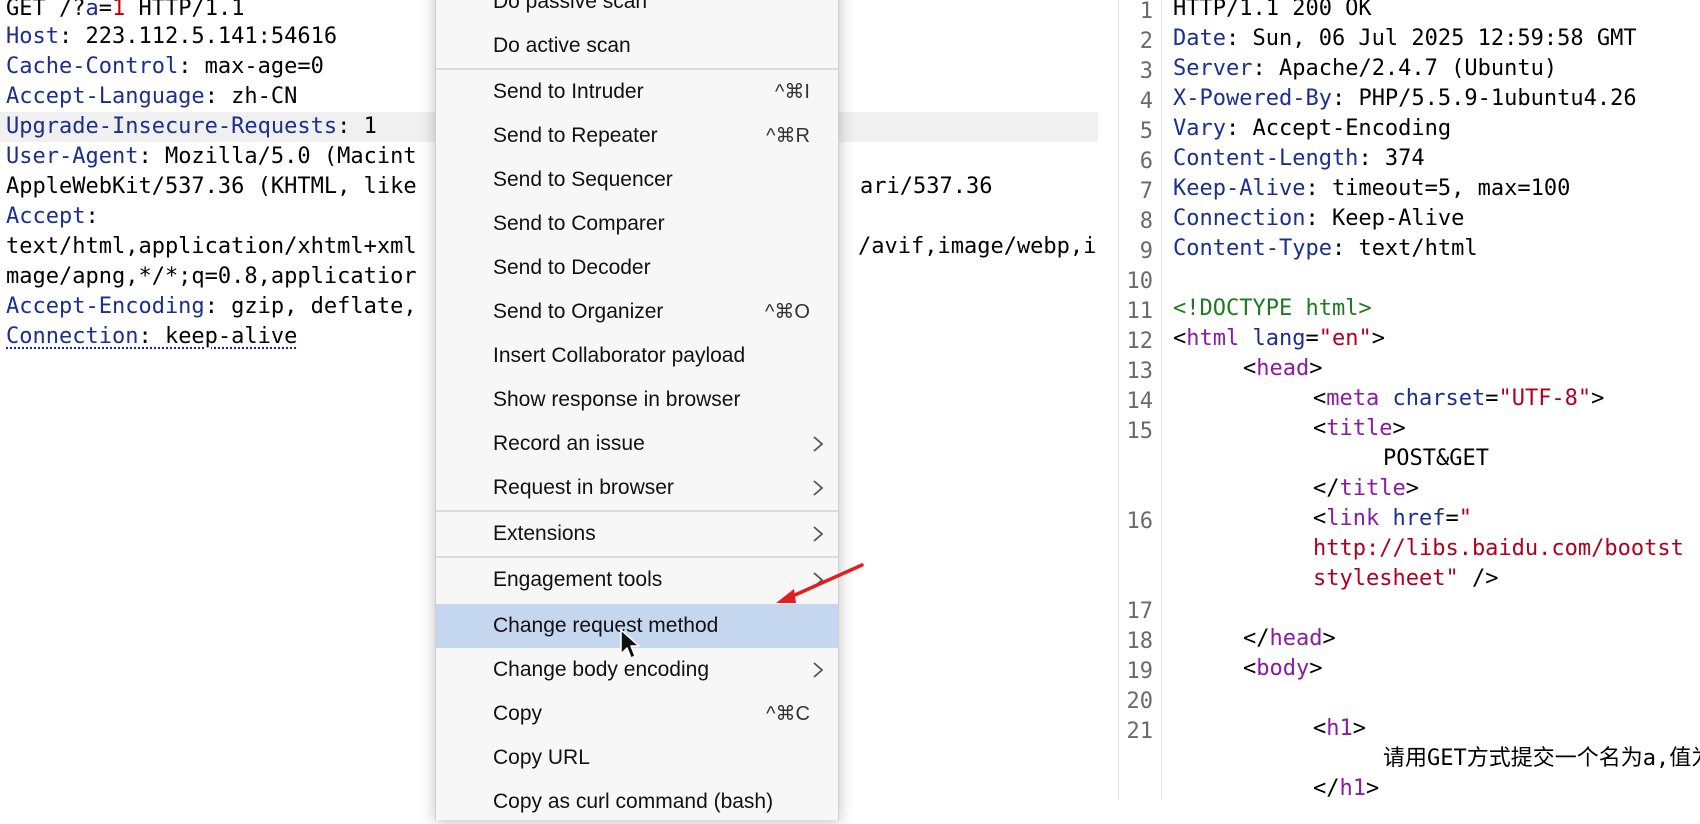  What do you see at coordinates (125, 10) in the screenshot?
I see `request-line: GET /?a=1 HTTP/1.1` at bounding box center [125, 10].